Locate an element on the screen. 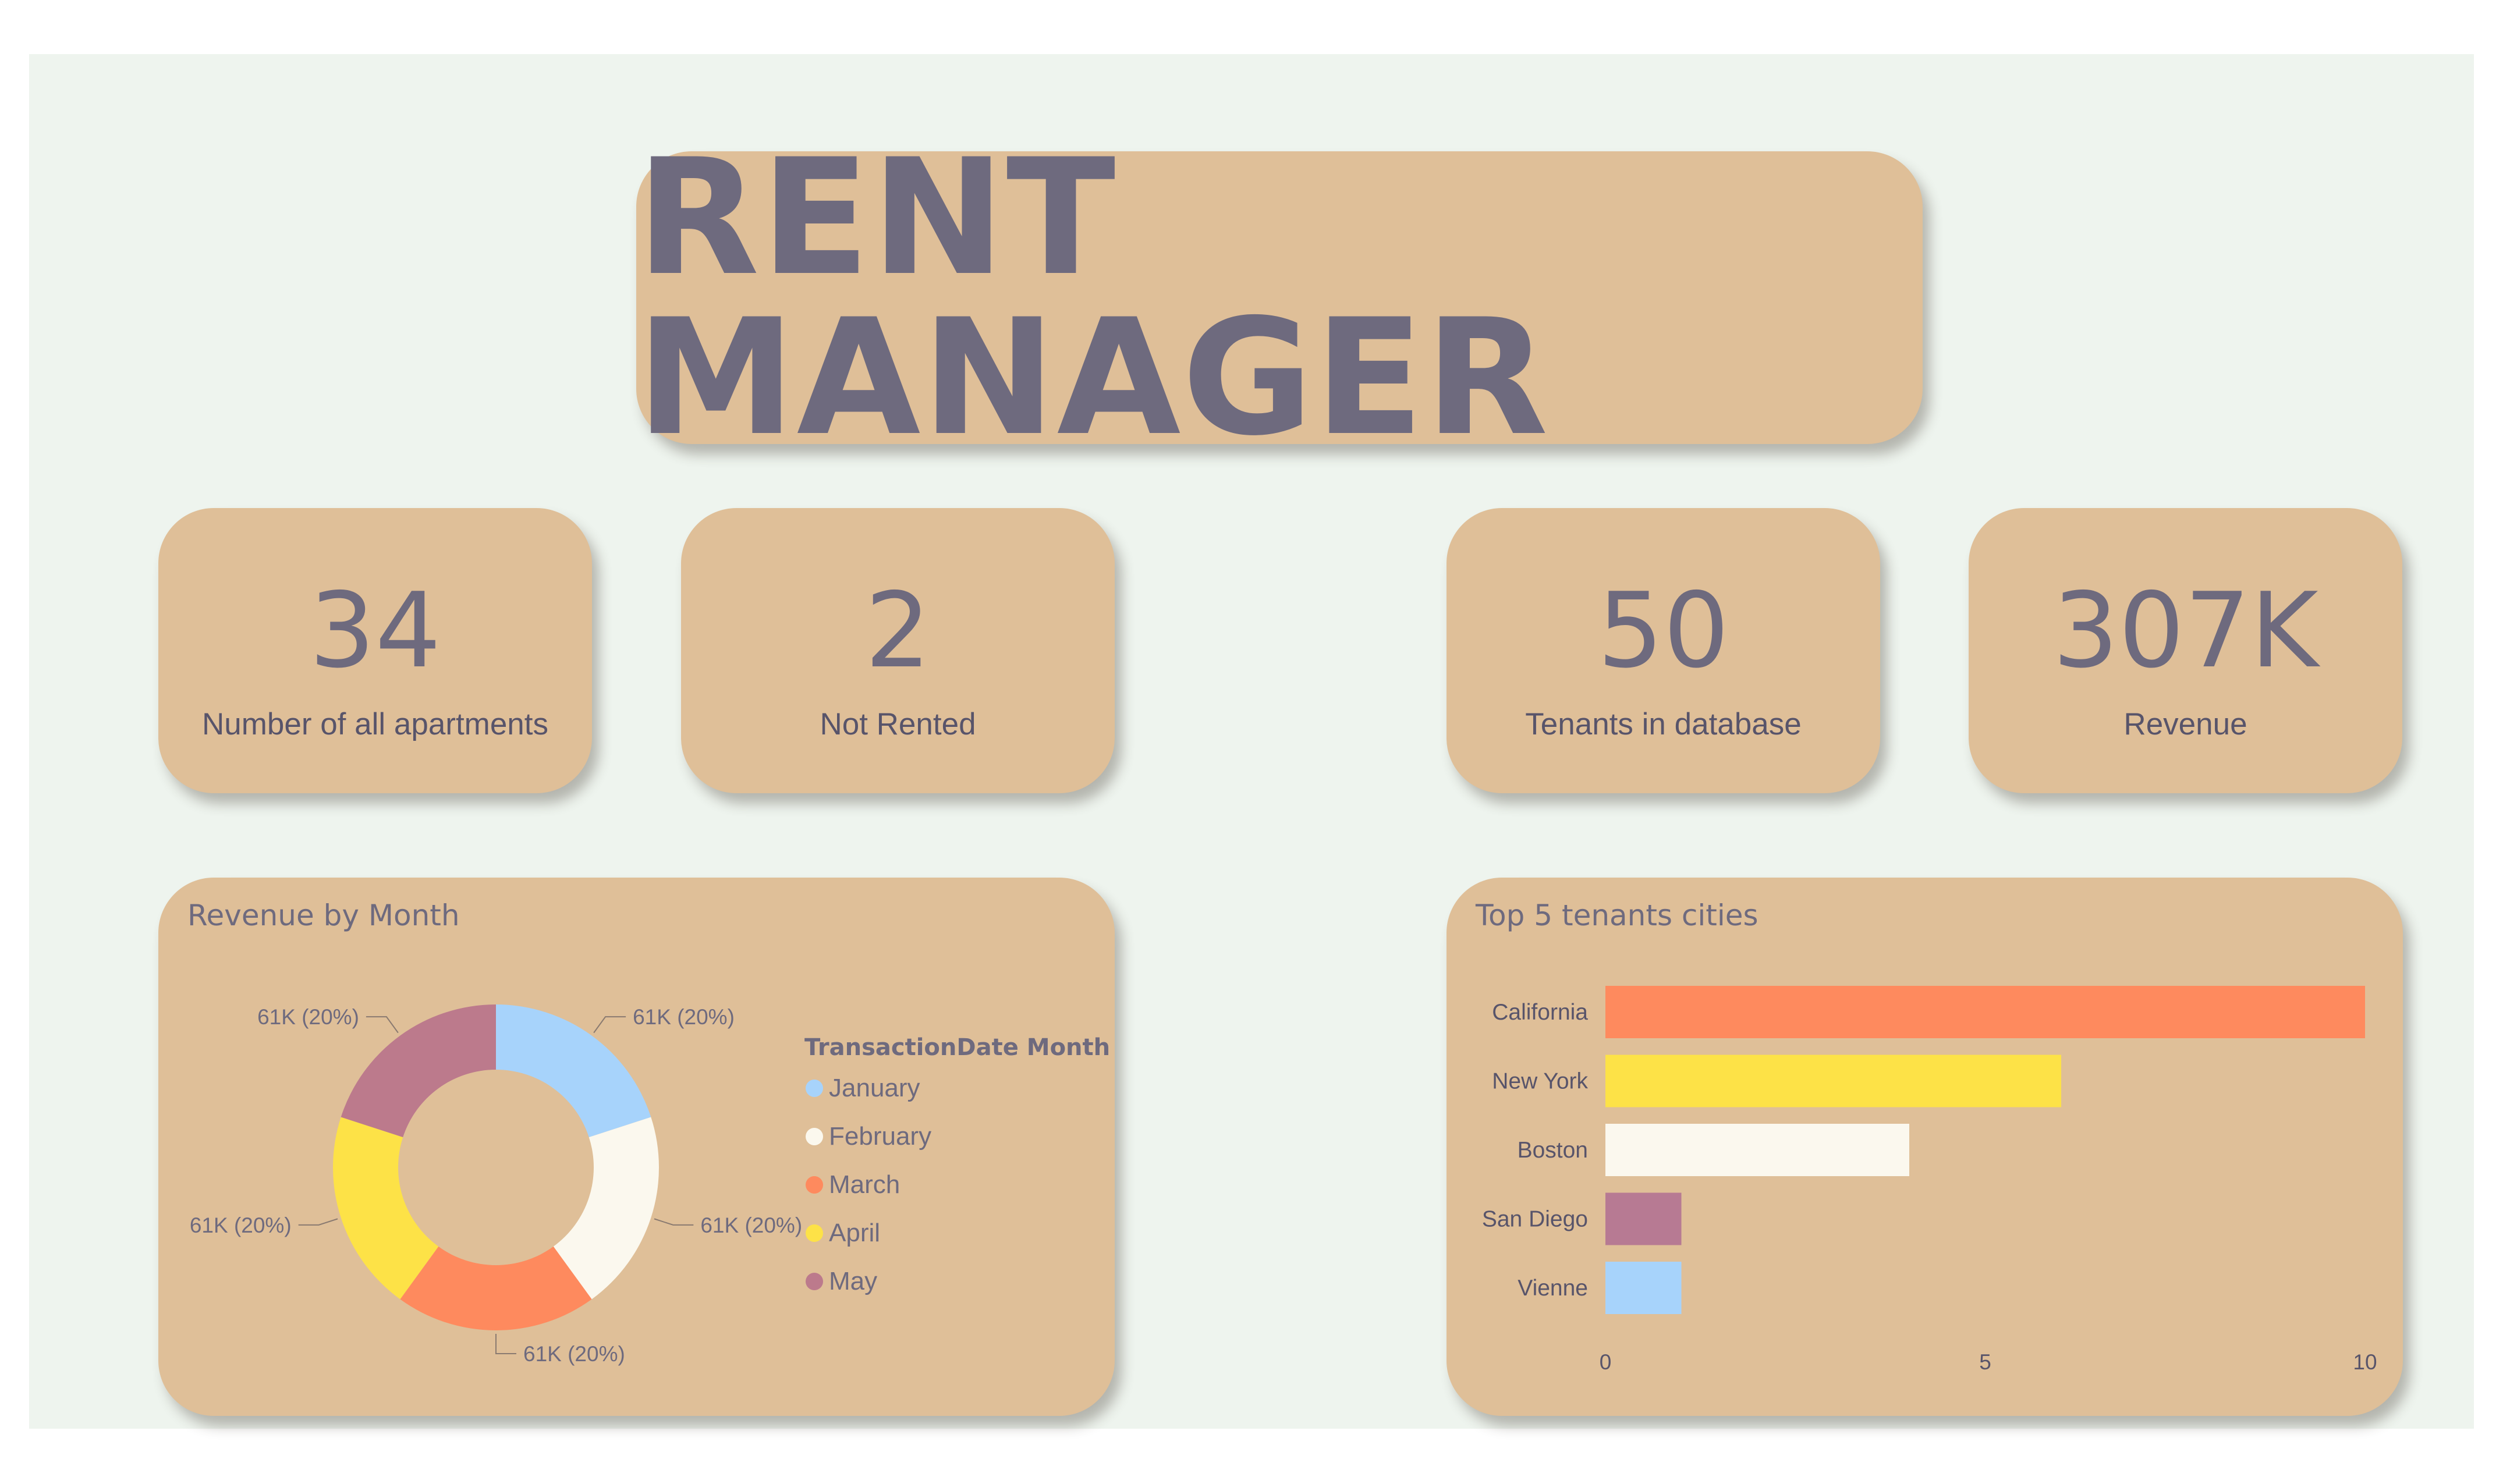 The image size is (2503, 1484). bar-vienne is located at coordinates (1643, 1288).